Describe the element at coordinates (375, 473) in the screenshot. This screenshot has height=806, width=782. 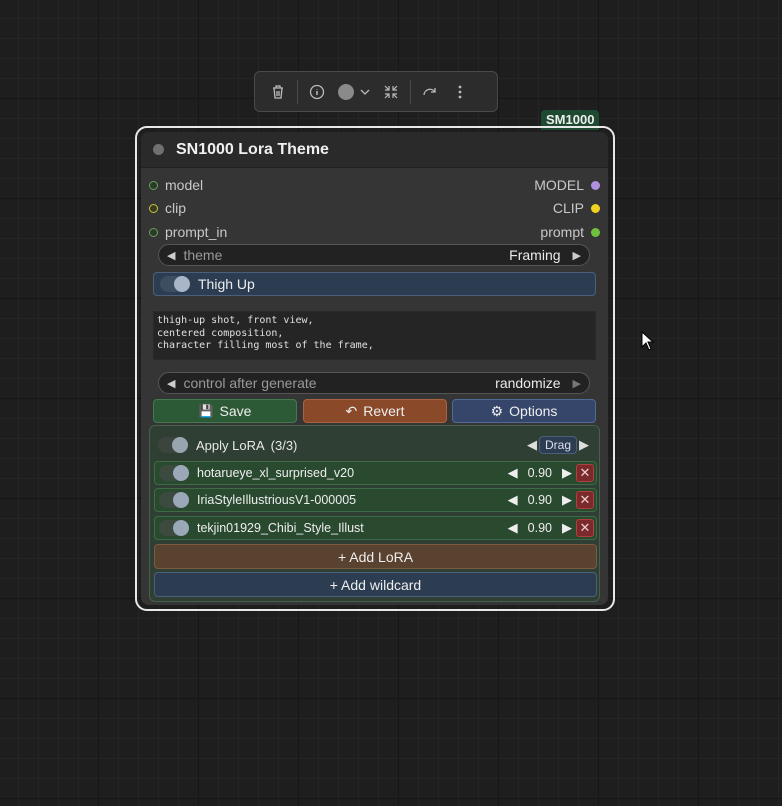
I see `lora-row: hotarueye_xl_surprised_v20 ◀ 0.90 ▶ ✕` at that location.